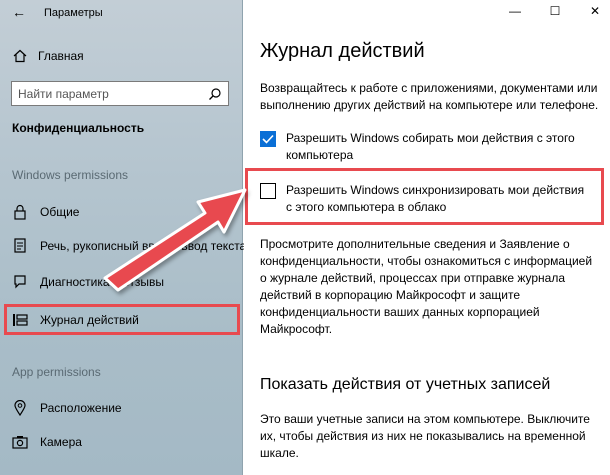 Image resolution: width=610 pixels, height=475 pixels. Describe the element at coordinates (61, 442) in the screenshot. I see `sidebar-item-label: Камера` at that location.